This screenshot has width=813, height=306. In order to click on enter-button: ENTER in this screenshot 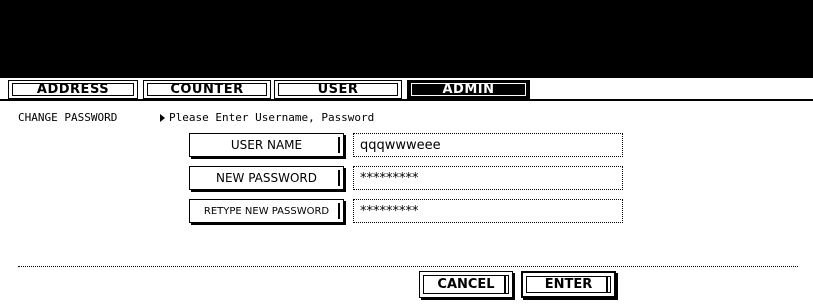, I will do `click(568, 284)`.